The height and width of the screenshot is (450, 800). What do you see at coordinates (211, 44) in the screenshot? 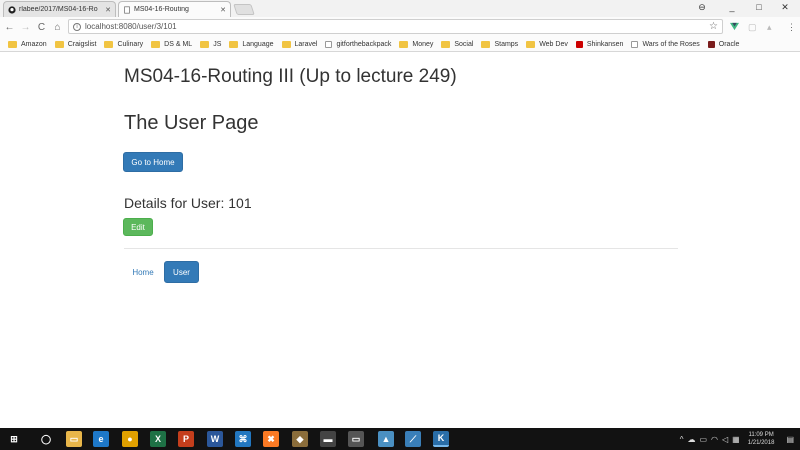
I see `bookmark-js: JS` at bounding box center [211, 44].